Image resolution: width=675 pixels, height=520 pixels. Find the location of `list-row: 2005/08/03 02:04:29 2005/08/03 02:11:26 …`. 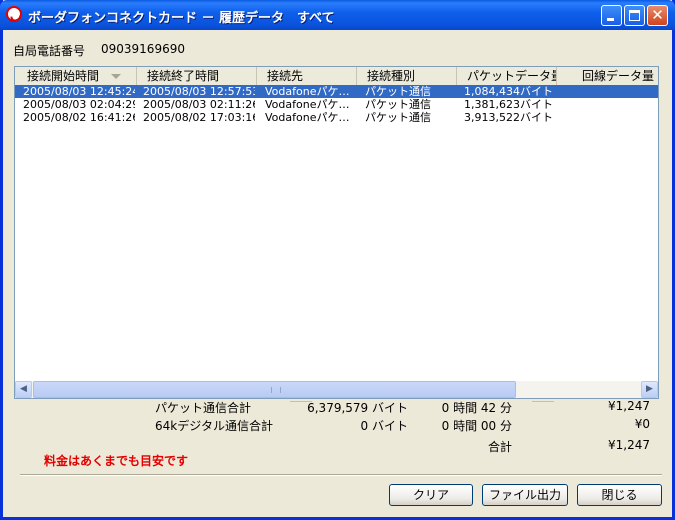

list-row: 2005/08/03 02:04:29 2005/08/03 02:11:26 … is located at coordinates (336, 104).